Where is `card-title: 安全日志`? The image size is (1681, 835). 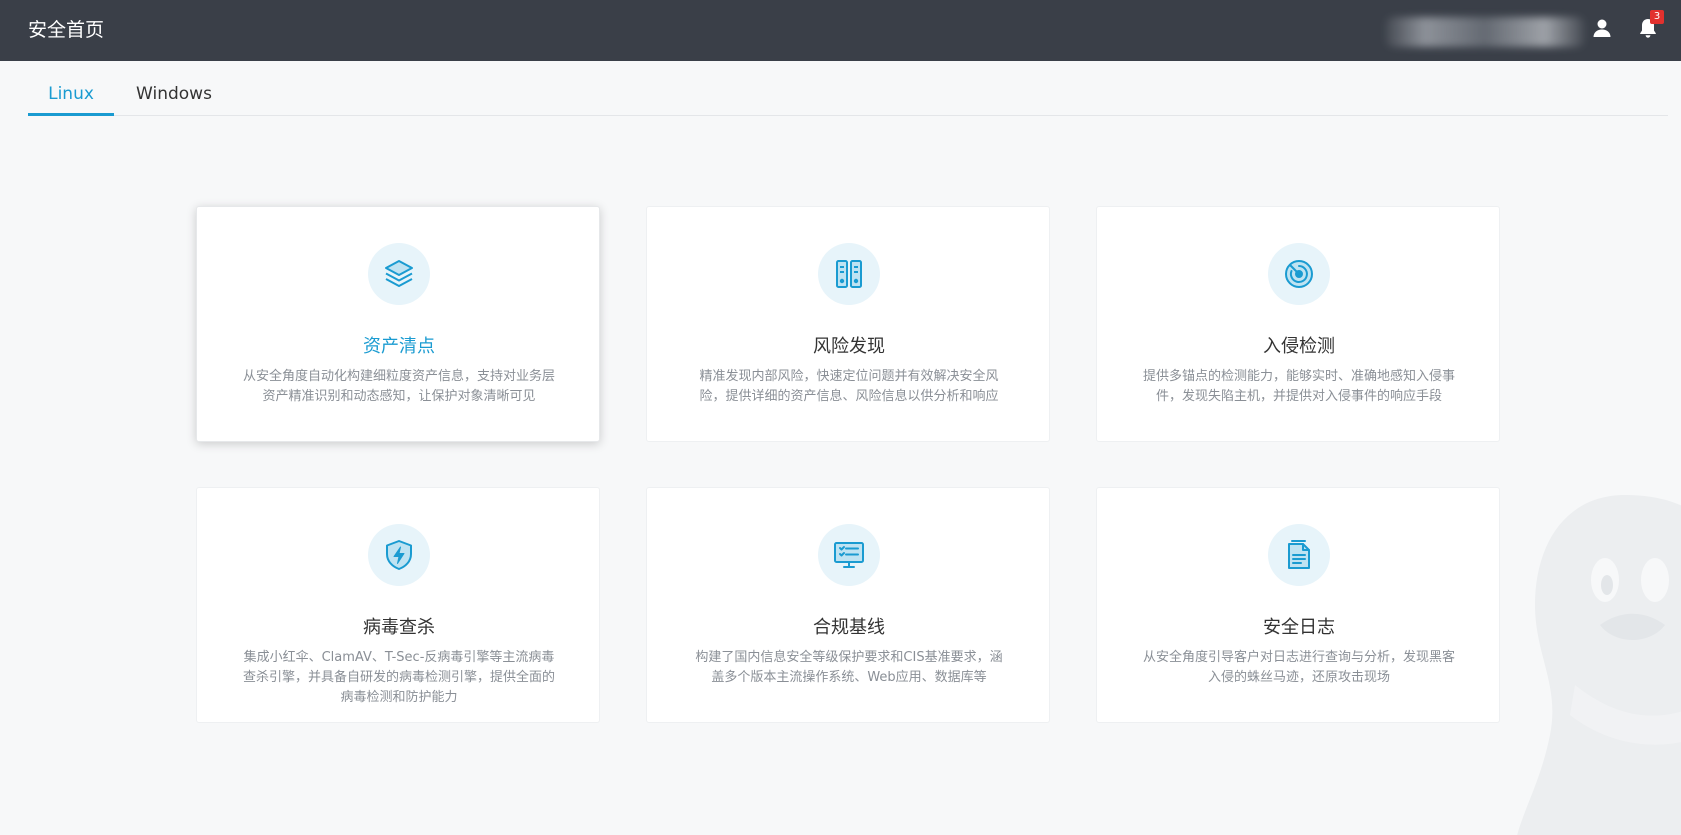
card-title: 安全日志 is located at coordinates (1299, 627).